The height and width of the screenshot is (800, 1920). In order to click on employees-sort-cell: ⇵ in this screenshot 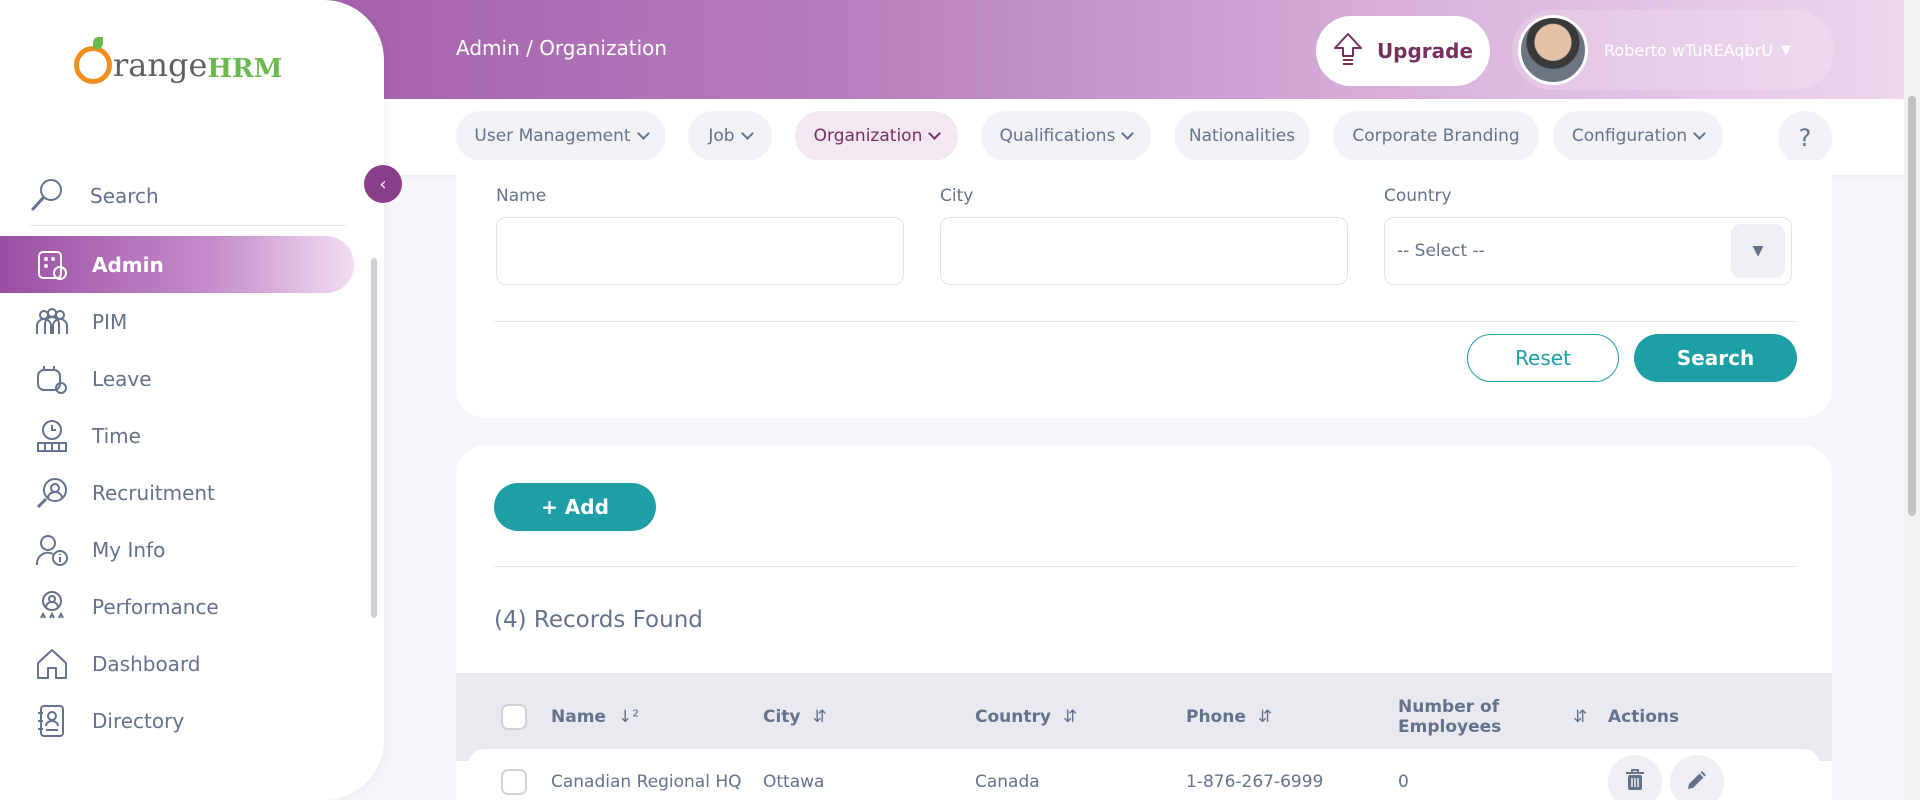, I will do `click(1580, 717)`.